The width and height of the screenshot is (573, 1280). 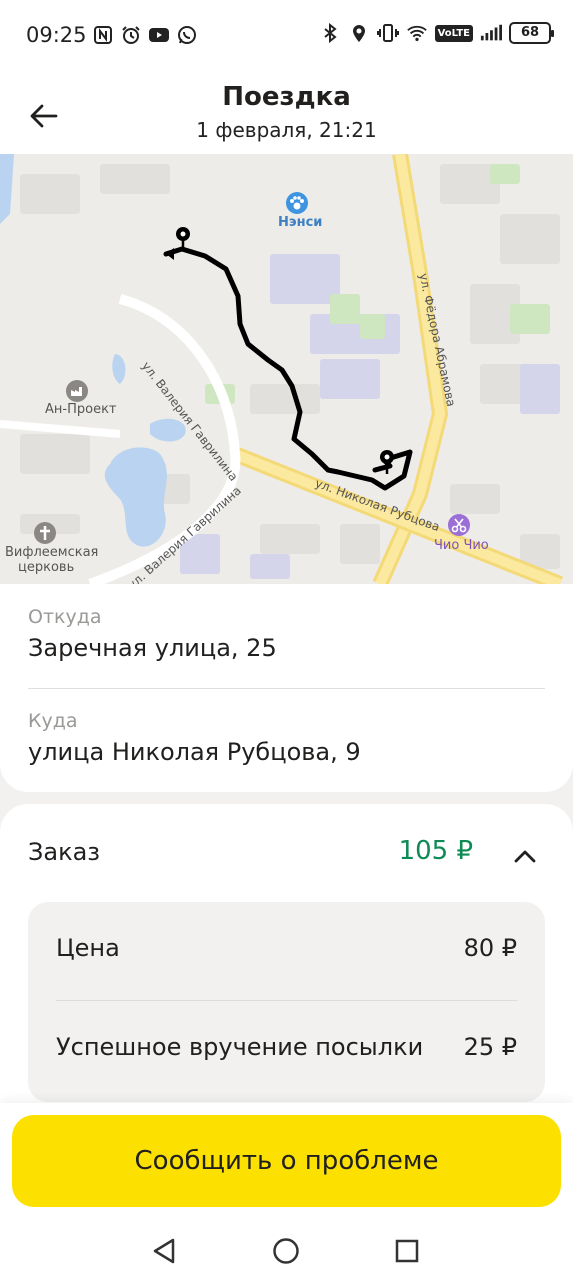 I want to click on order-total: 105 ₽, so click(x=435, y=851).